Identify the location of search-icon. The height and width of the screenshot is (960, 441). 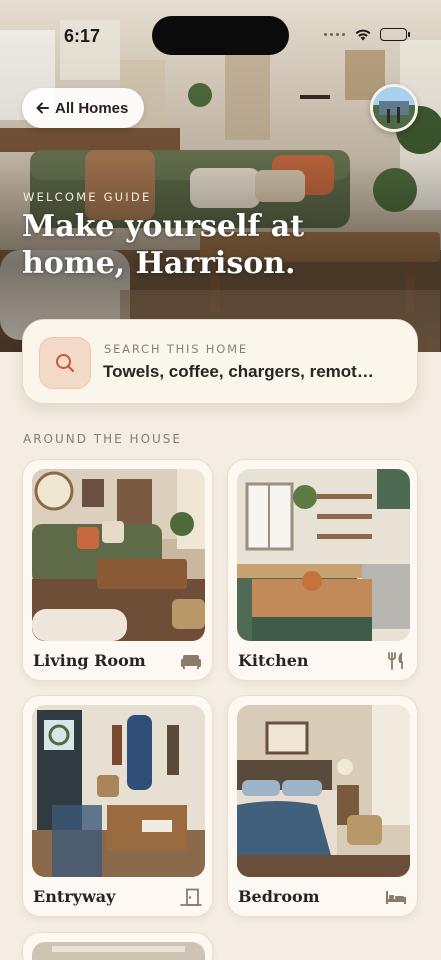
(65, 363).